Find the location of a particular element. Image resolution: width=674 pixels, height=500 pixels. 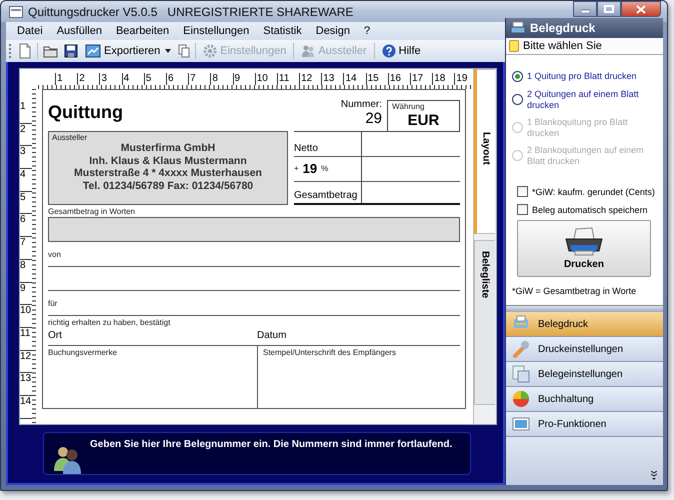

signature-label: Stempel/Unterschrift des Empfängers is located at coordinates (329, 352).